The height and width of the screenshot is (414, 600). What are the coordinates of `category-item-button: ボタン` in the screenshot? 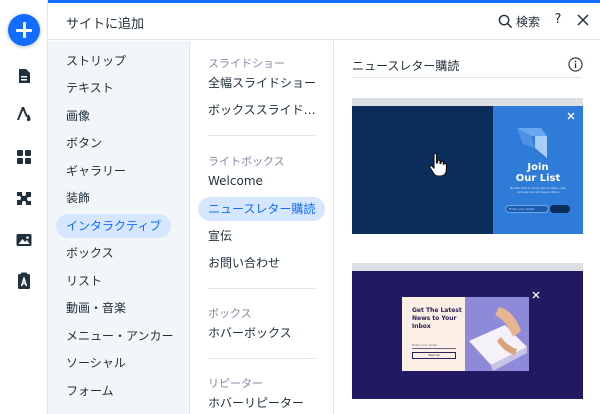 It's located at (84, 143).